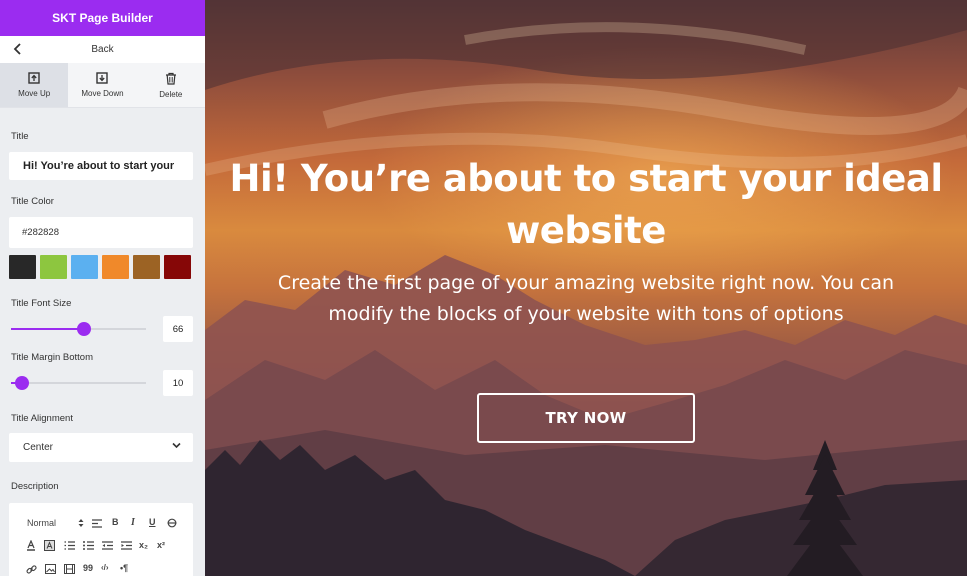 The image size is (967, 576). What do you see at coordinates (31, 545) in the screenshot?
I see `text-color-icon` at bounding box center [31, 545].